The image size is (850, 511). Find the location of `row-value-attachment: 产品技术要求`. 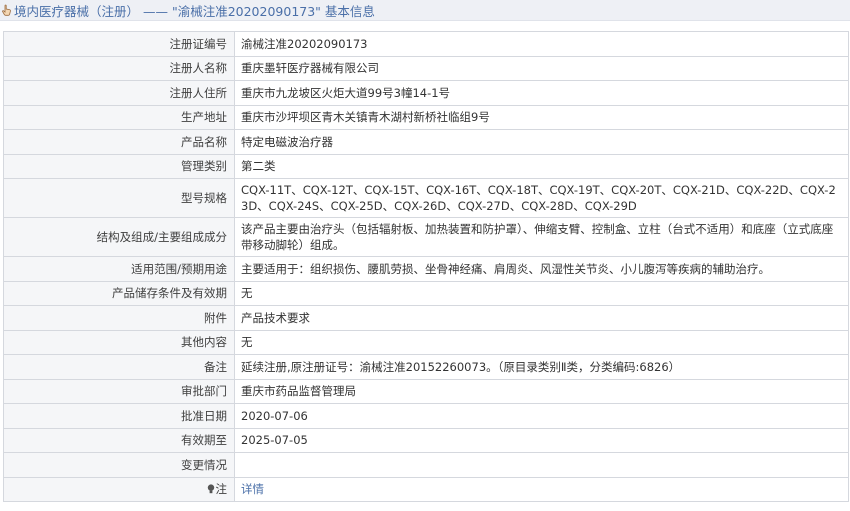

row-value-attachment: 产品技术要求 is located at coordinates (541, 318).